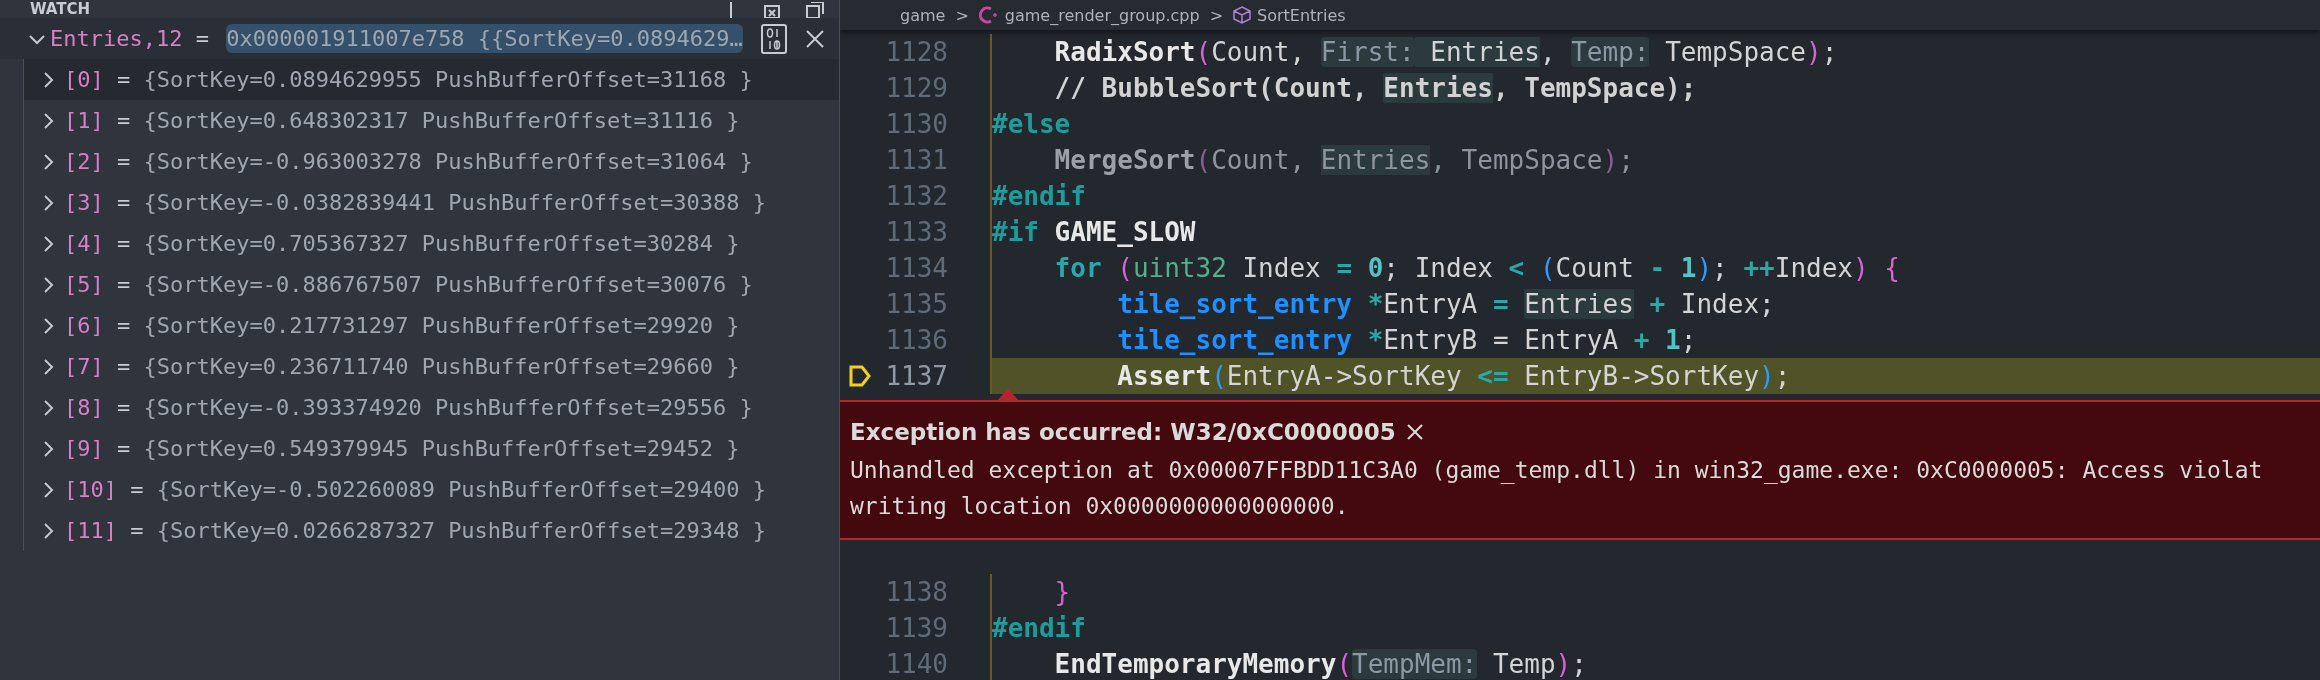 This screenshot has width=2320, height=680. Describe the element at coordinates (1123, 432) in the screenshot. I see `exception-title: Exception has occurred: W32/0xC0000005` at that location.